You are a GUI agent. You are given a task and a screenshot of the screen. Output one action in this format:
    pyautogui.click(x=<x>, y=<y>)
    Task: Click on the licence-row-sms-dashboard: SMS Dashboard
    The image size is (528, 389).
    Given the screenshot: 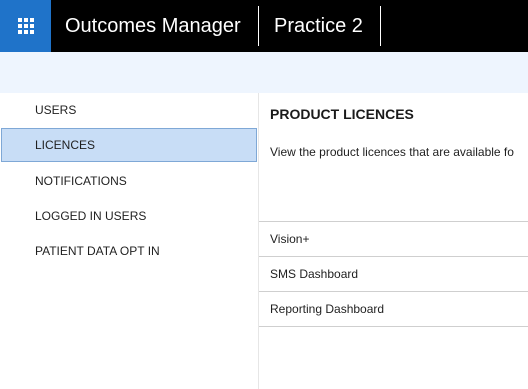 What is the action you would take?
    pyautogui.click(x=393, y=274)
    